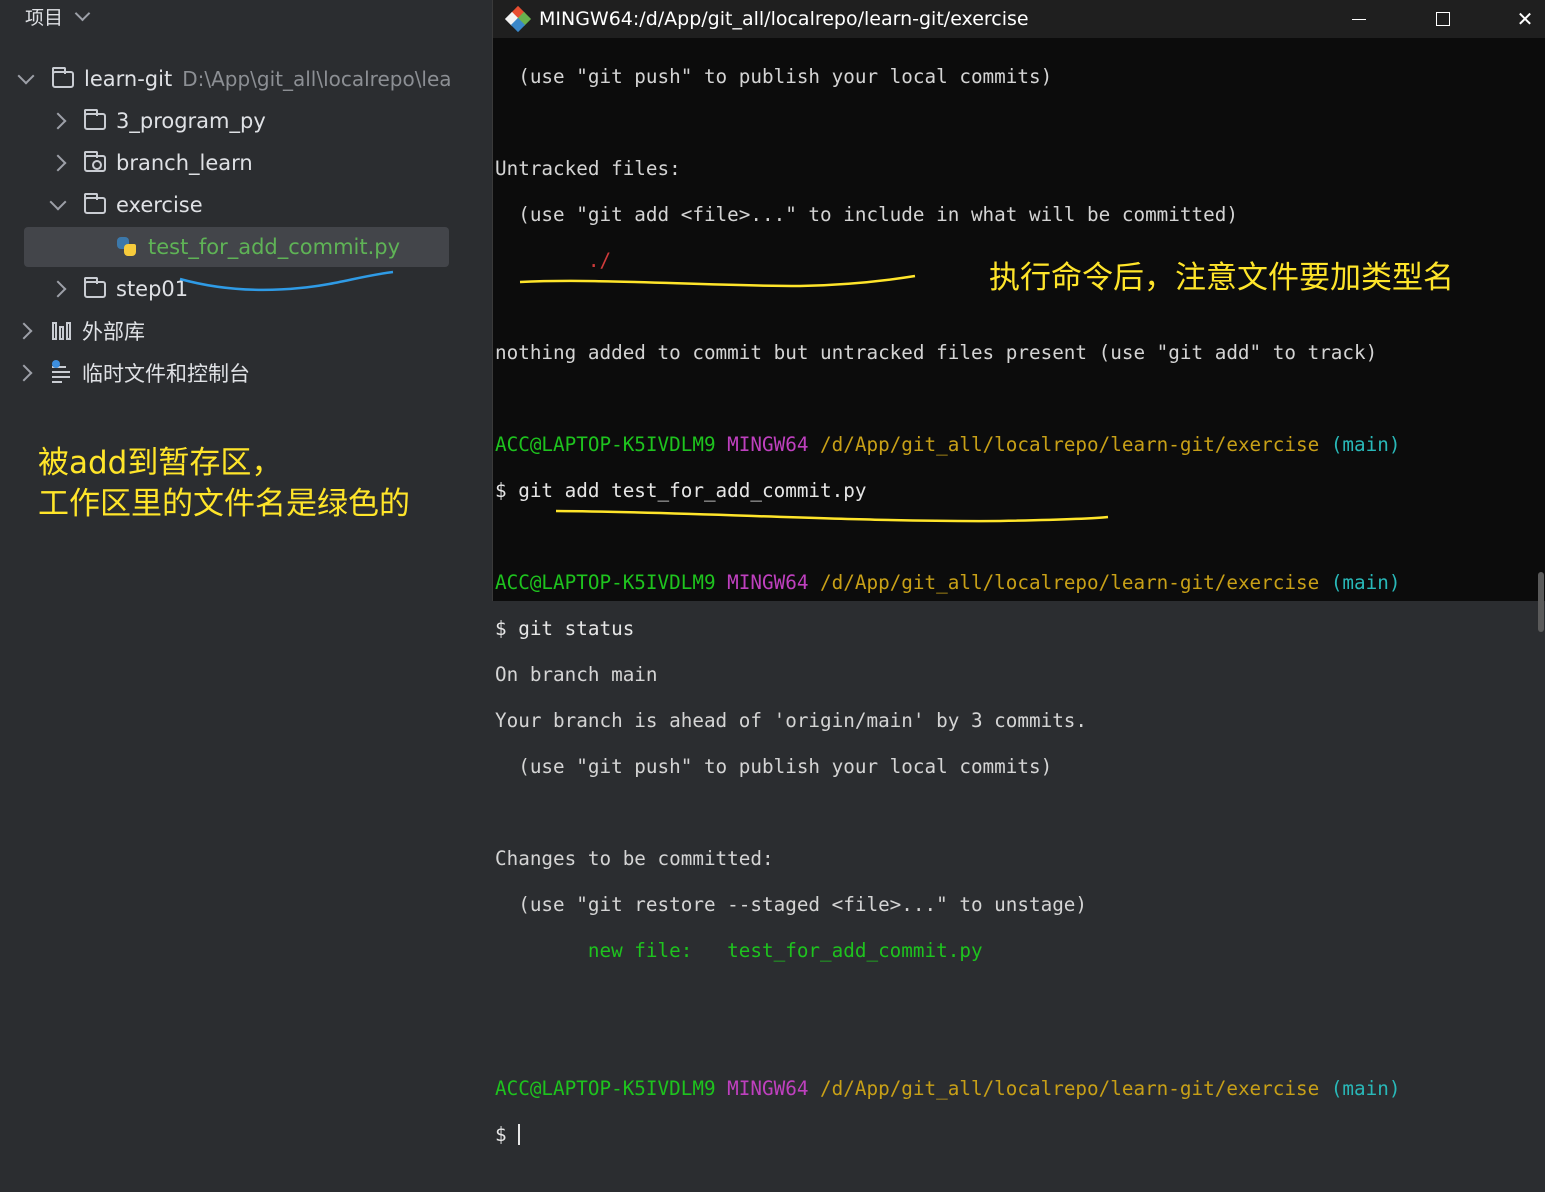 This screenshot has width=1545, height=1192. I want to click on tree-item-label: exercise, so click(159, 205).